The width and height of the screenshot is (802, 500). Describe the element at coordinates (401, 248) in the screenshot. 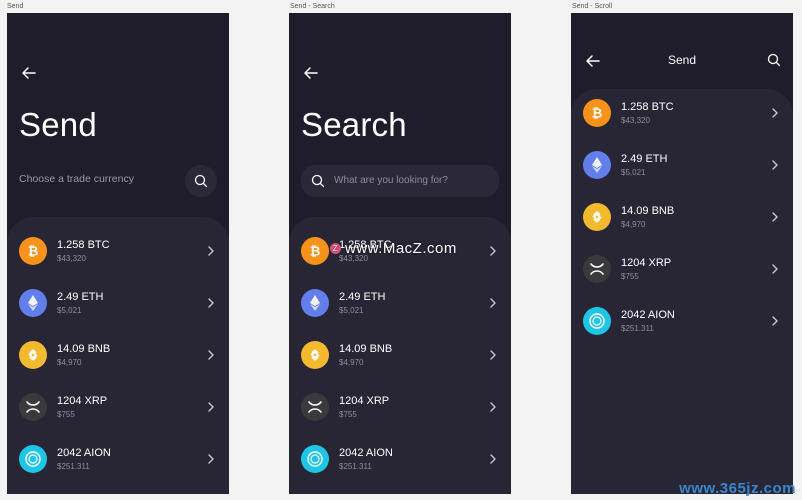

I see `watermark-text: www.MacZ.com` at that location.